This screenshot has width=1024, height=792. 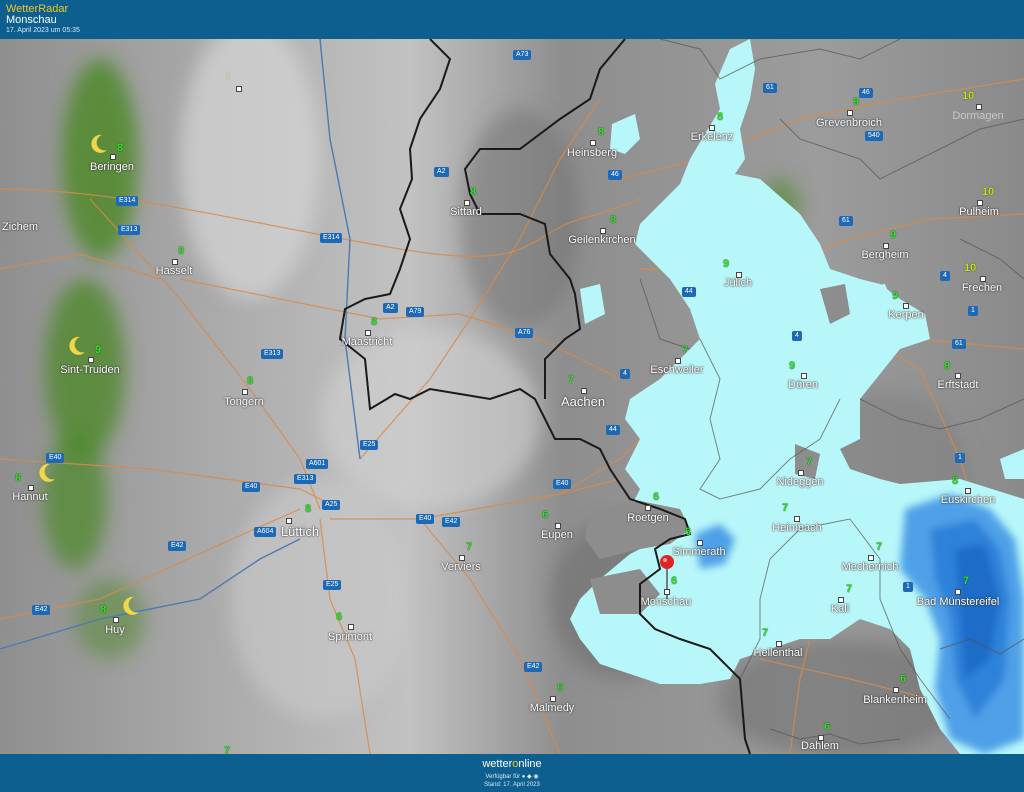 I want to click on availability-line: Verfügbar für ● ◆ ◉, so click(x=512, y=776).